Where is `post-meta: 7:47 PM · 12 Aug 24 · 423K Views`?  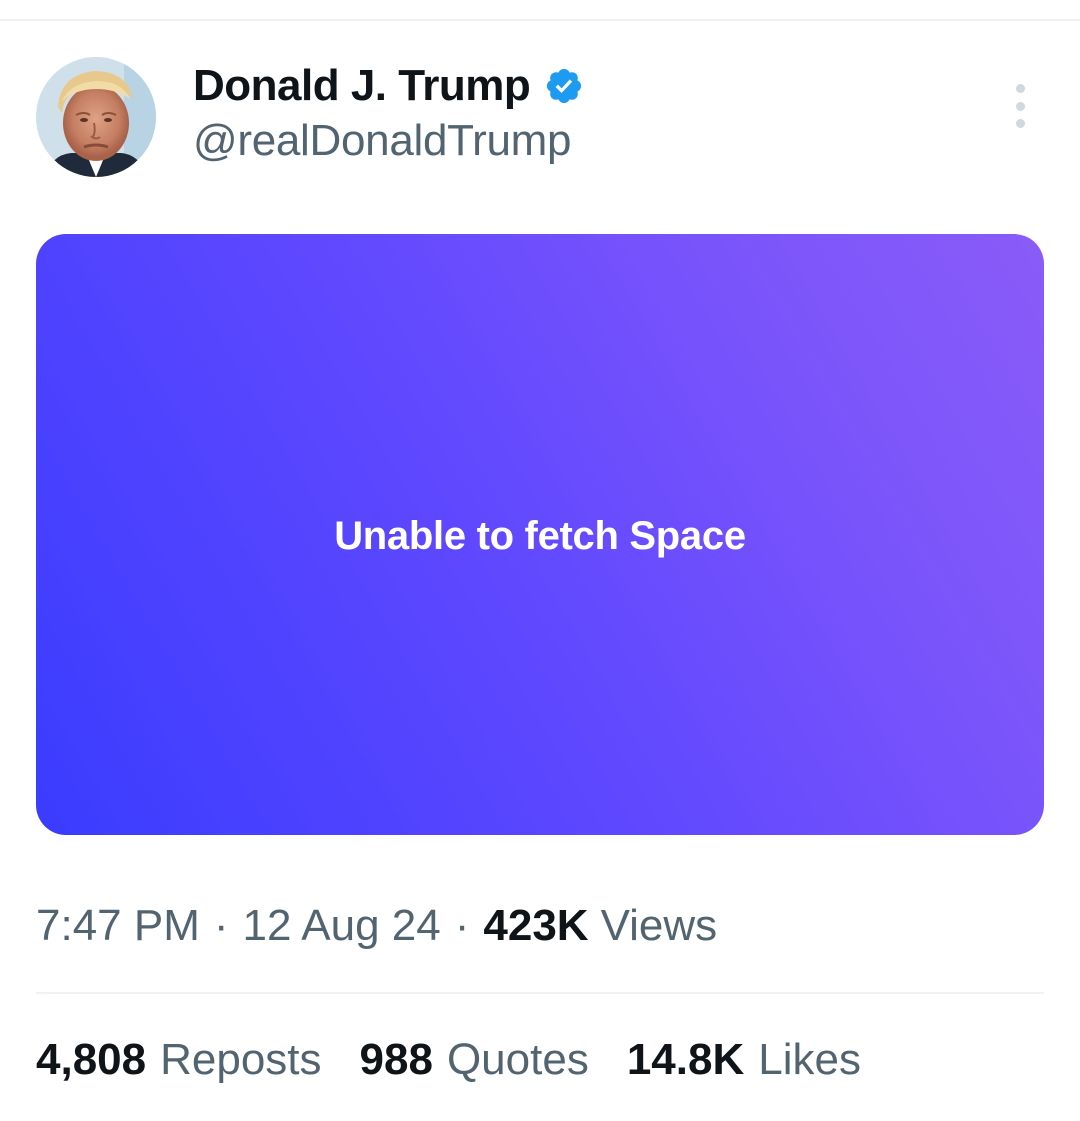 post-meta: 7:47 PM · 12 Aug 24 · 423K Views is located at coordinates (376, 926).